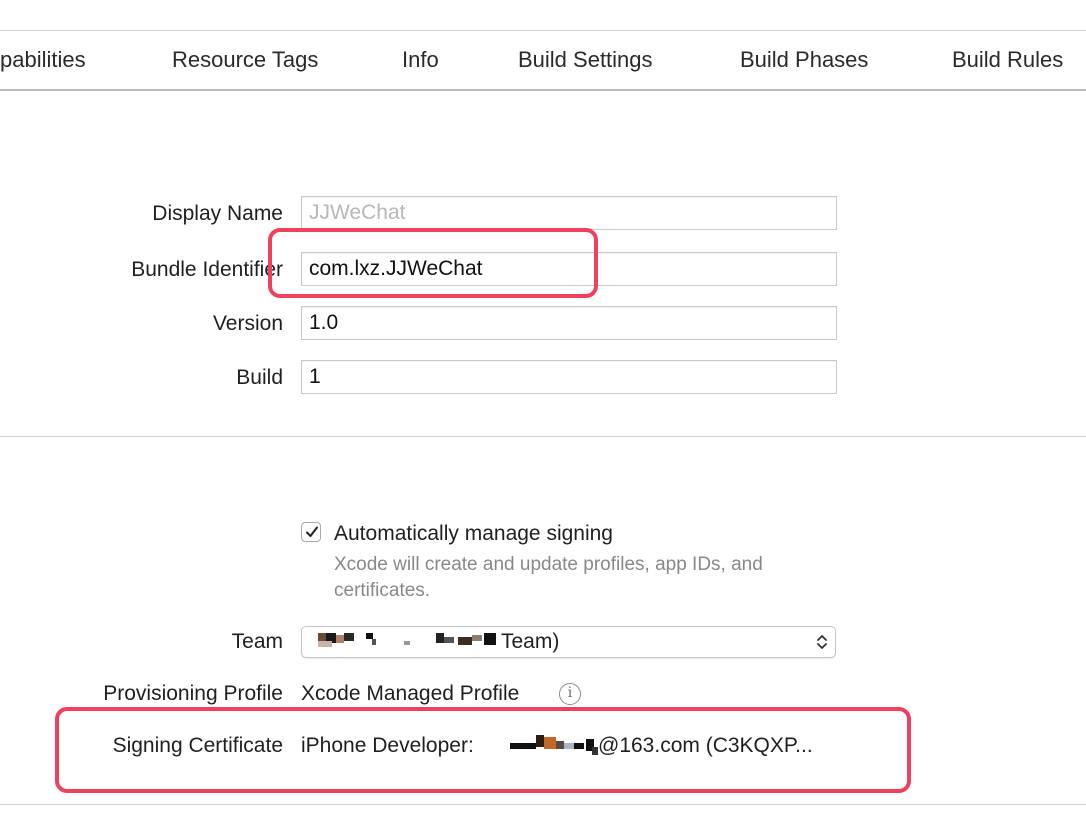 This screenshot has width=1086, height=832. Describe the element at coordinates (570, 694) in the screenshot. I see `info-icon: i` at that location.